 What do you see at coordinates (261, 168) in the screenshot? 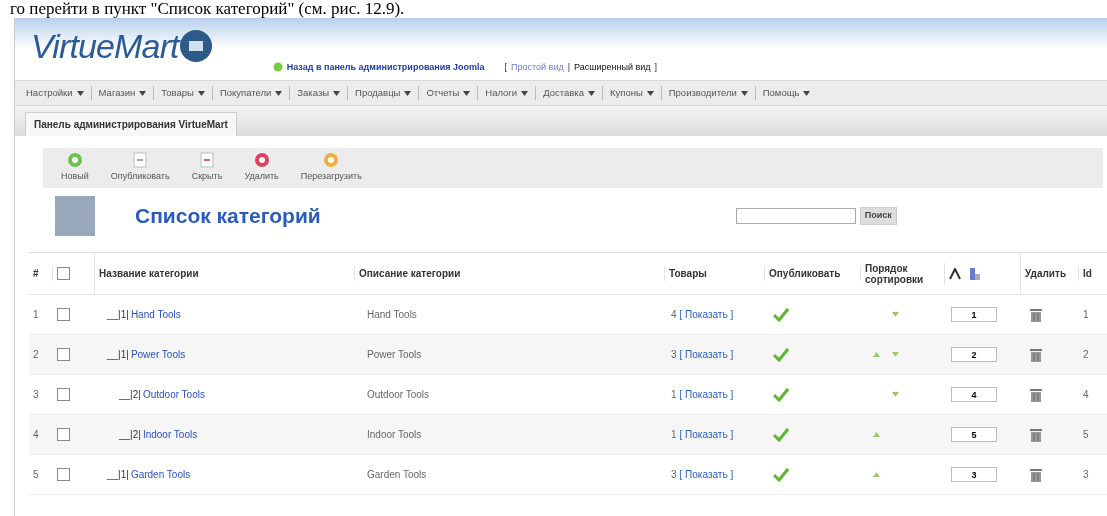
I see `toolbar-button: Удалить` at bounding box center [261, 168].